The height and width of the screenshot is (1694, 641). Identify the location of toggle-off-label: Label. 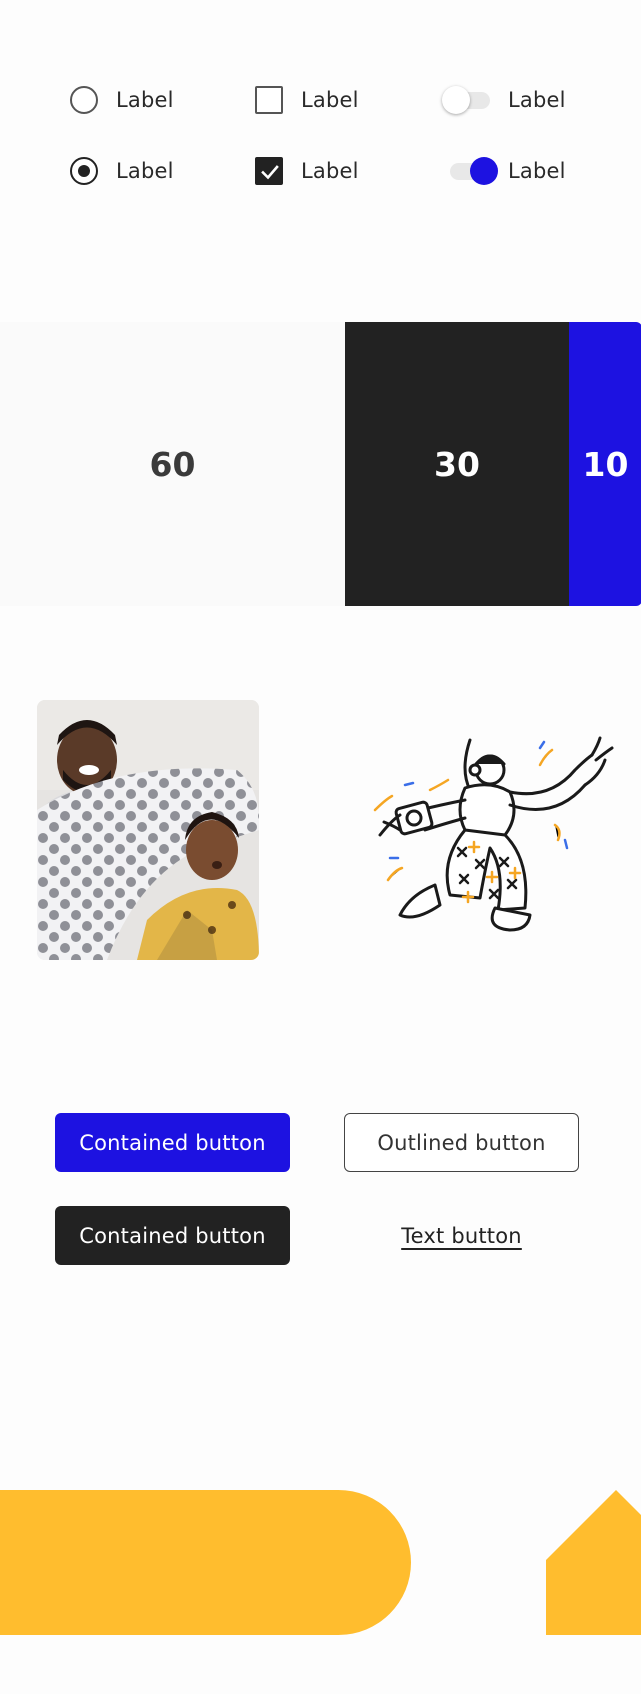
(537, 100).